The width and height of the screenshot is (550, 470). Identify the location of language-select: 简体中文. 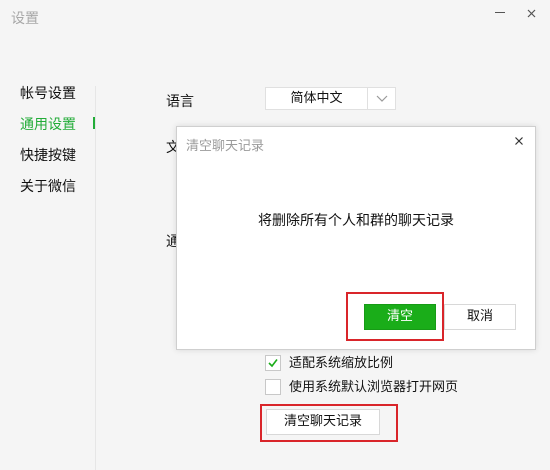
(330, 98).